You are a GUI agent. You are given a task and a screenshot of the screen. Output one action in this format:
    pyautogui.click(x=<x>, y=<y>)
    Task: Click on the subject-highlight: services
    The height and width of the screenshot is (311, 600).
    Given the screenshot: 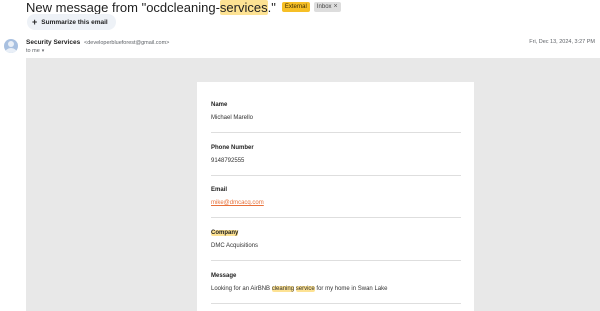 What is the action you would take?
    pyautogui.click(x=243, y=7)
    